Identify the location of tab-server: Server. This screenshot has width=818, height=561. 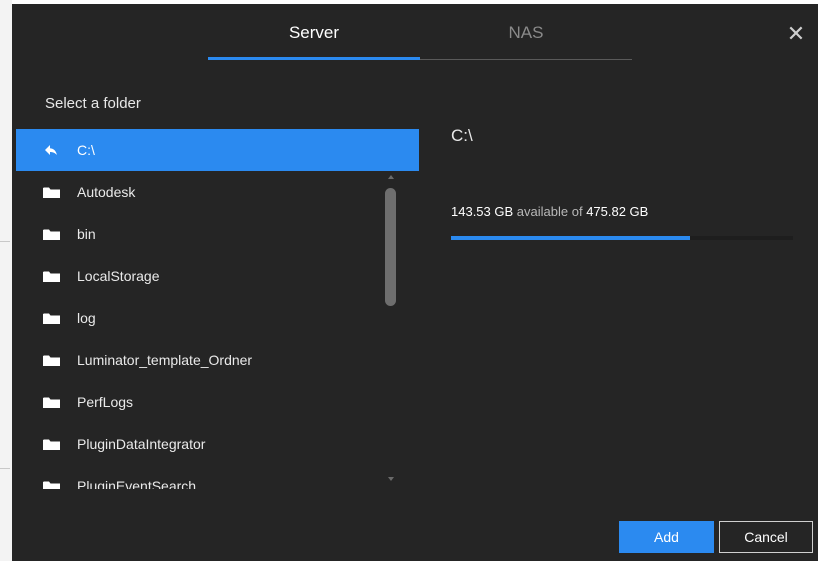
(314, 32).